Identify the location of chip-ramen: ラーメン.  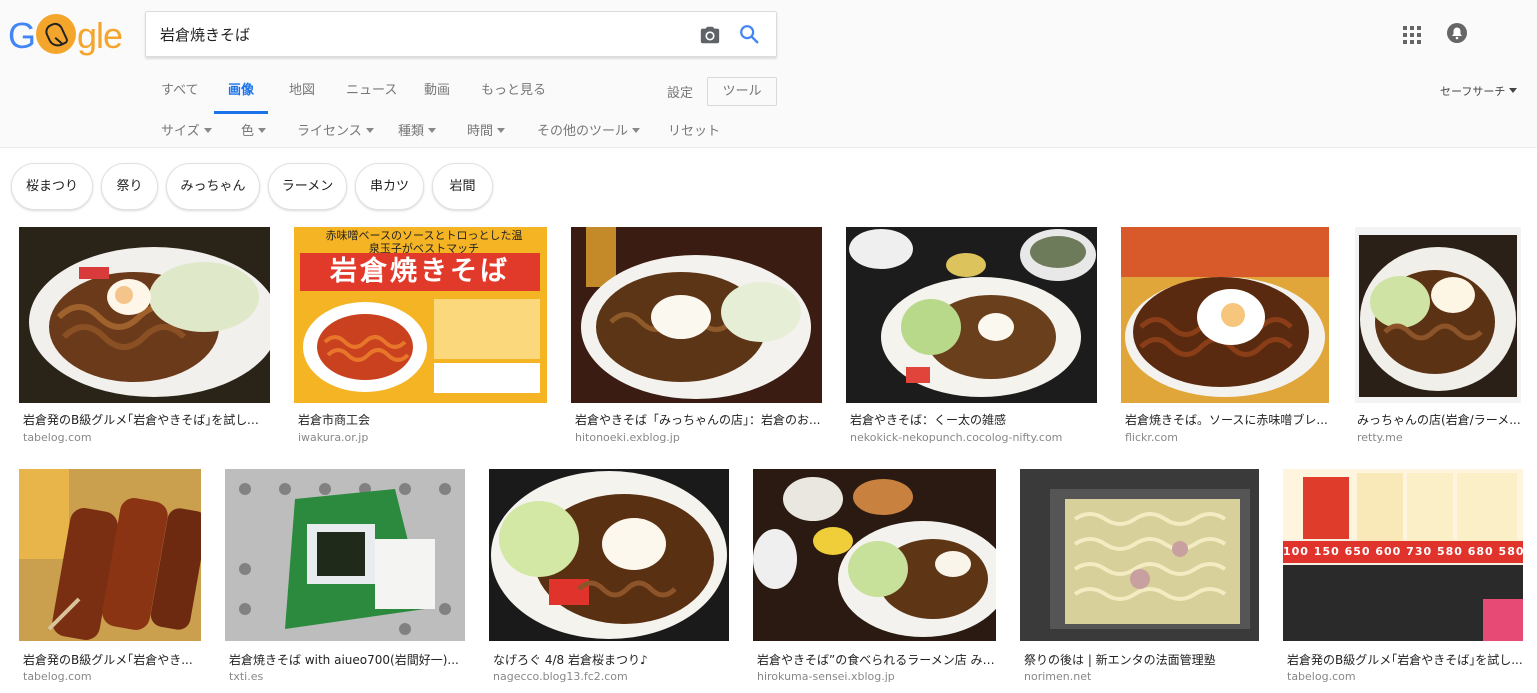
(307, 186).